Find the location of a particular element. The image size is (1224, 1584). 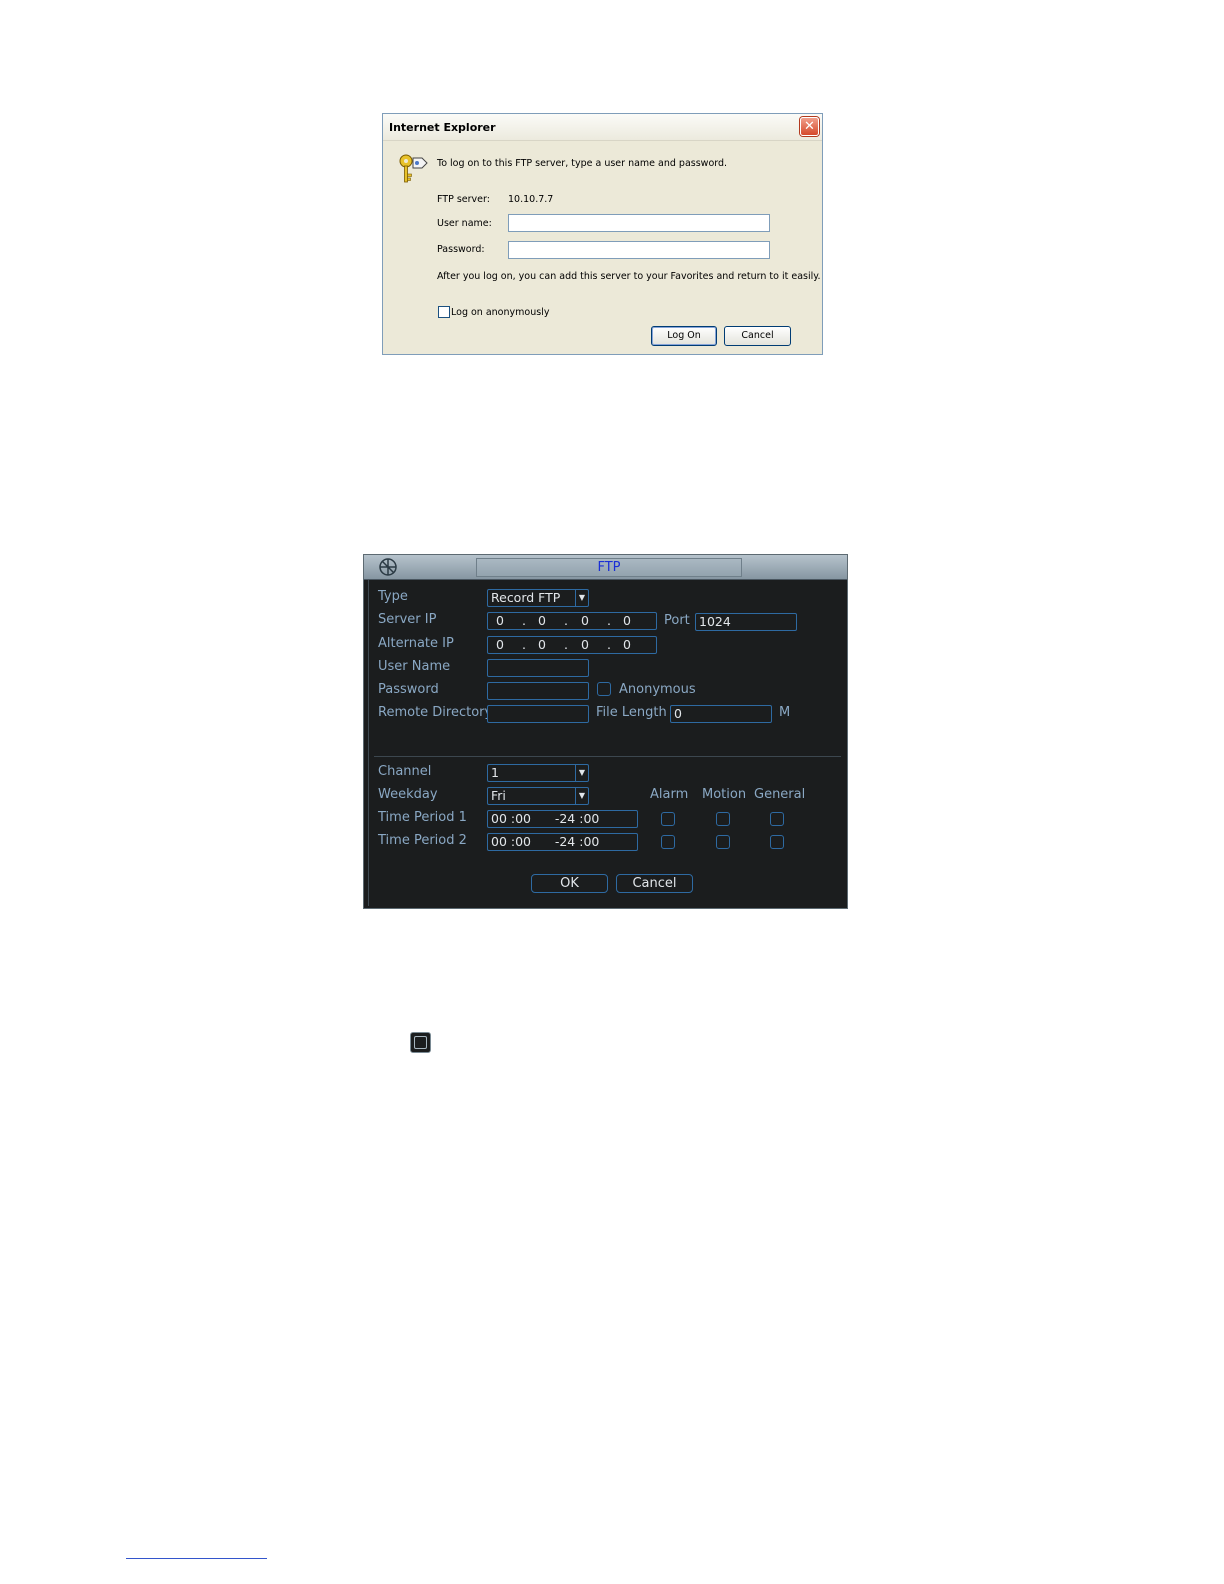

file-length-input: 0 is located at coordinates (721, 714).